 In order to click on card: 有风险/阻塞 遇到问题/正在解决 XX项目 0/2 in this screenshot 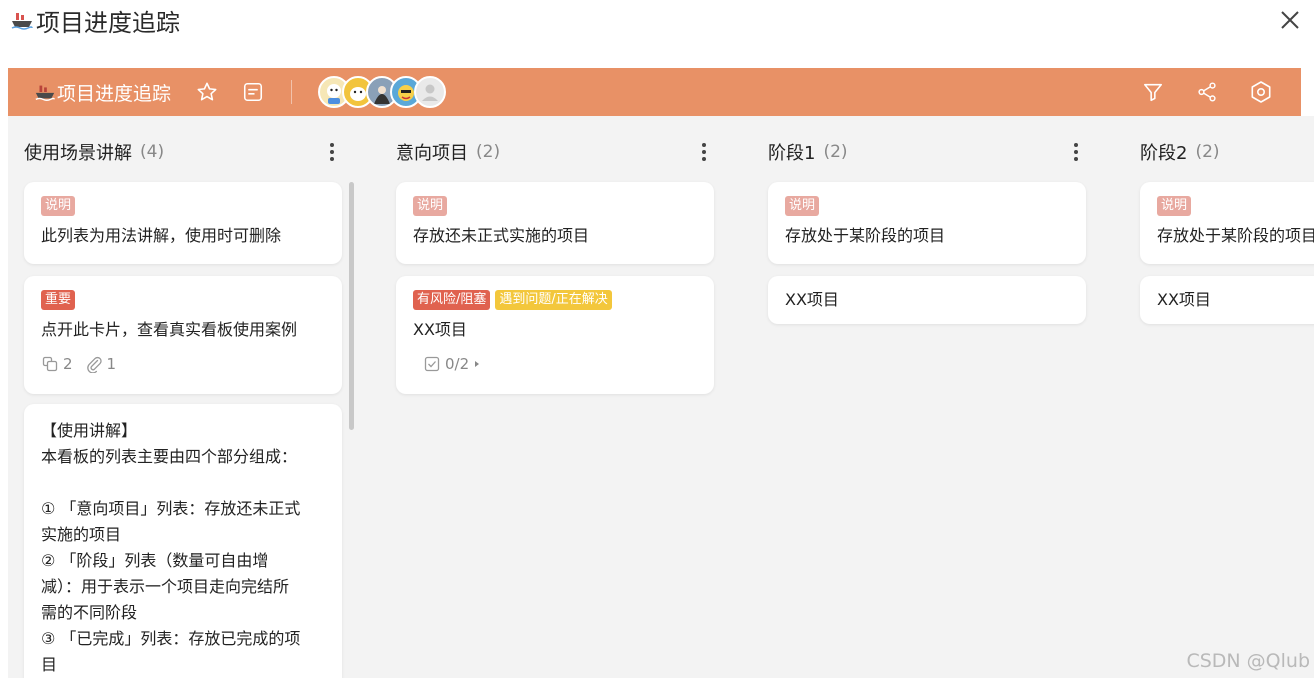, I will do `click(555, 335)`.